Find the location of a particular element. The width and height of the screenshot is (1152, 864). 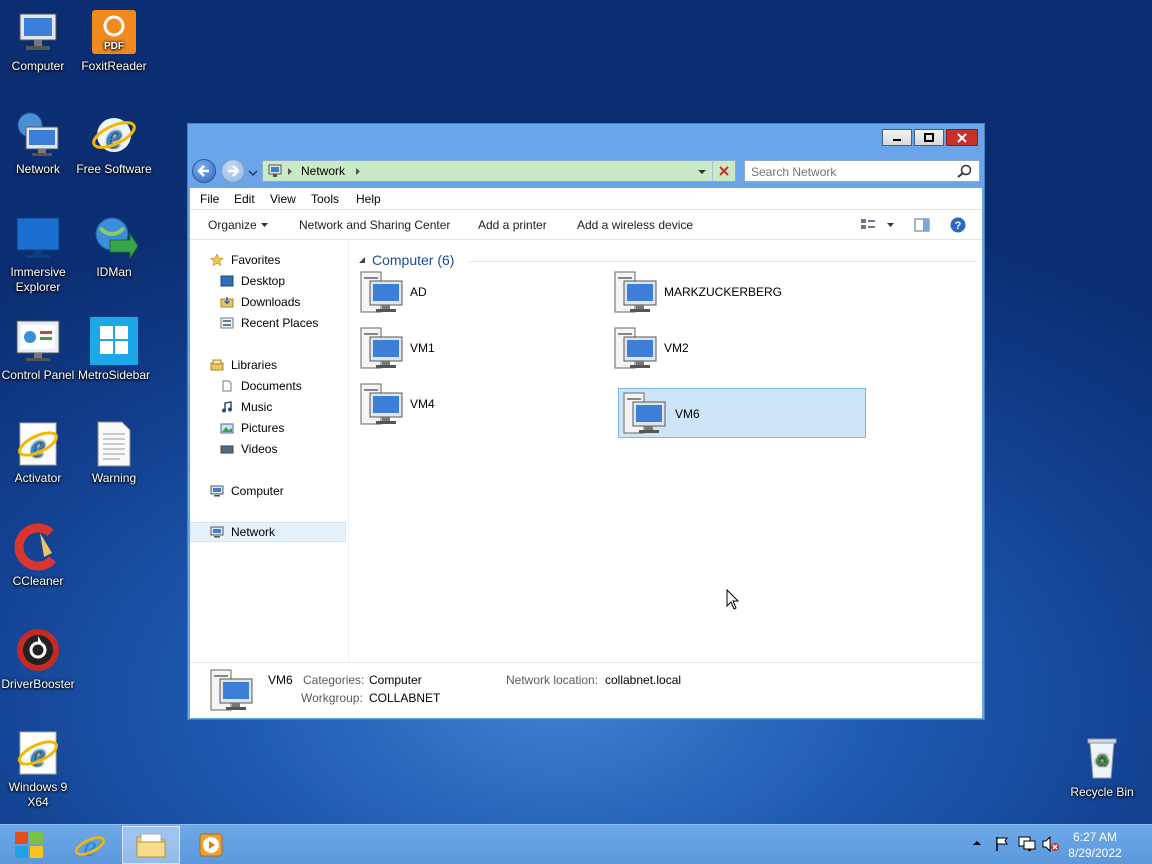

desktop-icon-idman: IDMan is located at coordinates (114, 247).